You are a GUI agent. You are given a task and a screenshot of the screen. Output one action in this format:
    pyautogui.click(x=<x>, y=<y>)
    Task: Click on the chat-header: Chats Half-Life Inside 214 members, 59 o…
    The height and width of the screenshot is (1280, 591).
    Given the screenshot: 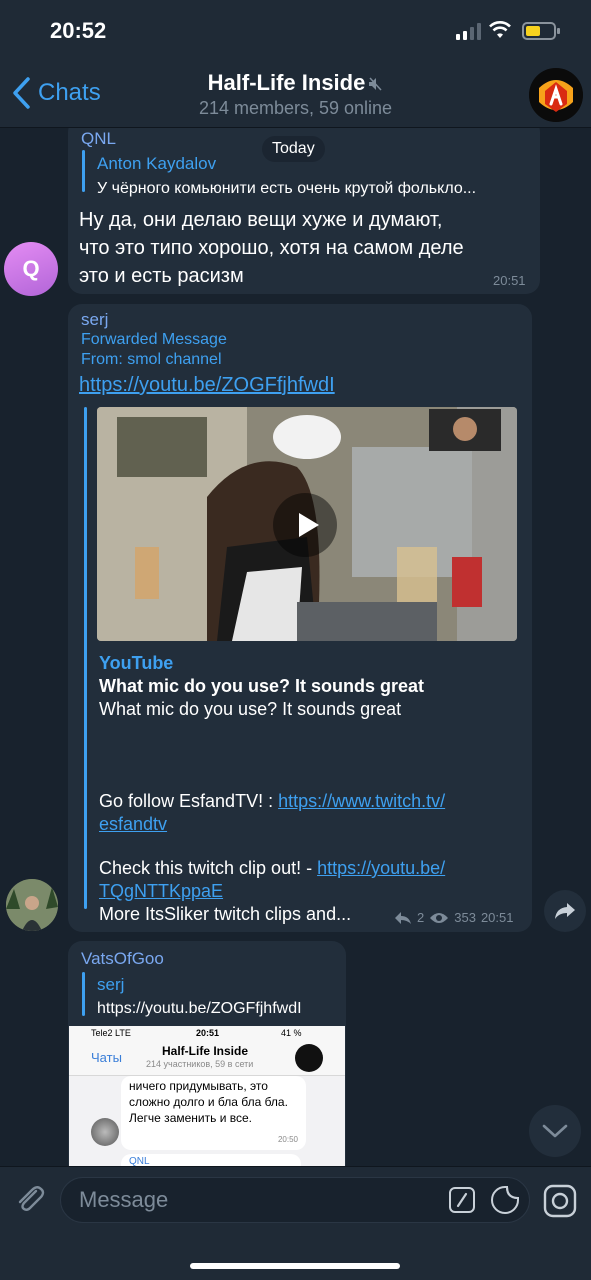 What is the action you would take?
    pyautogui.click(x=295, y=95)
    